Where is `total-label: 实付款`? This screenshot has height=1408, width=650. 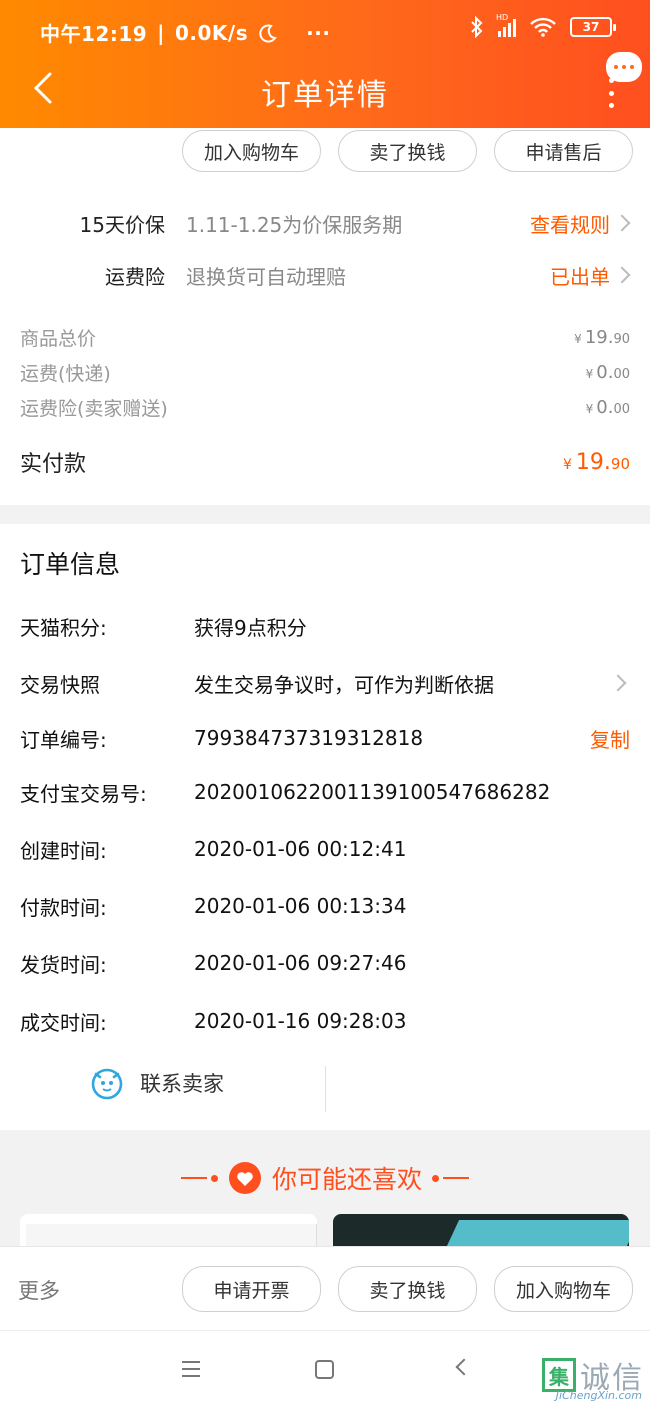
total-label: 实付款 is located at coordinates (53, 464).